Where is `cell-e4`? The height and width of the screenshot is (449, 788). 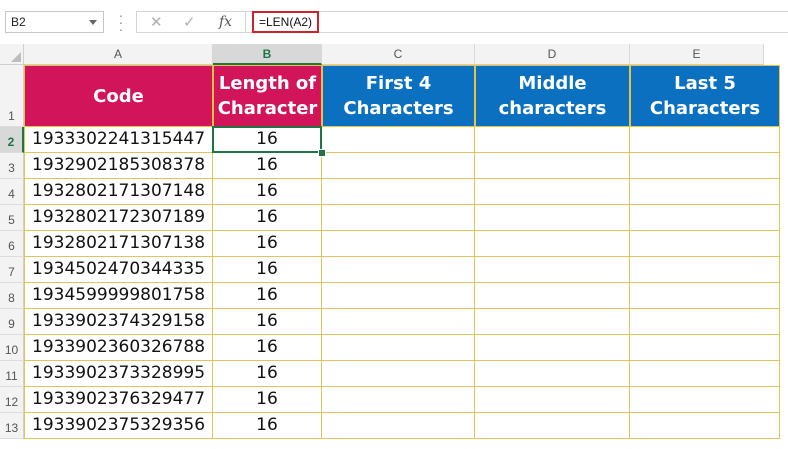
cell-e4 is located at coordinates (705, 192).